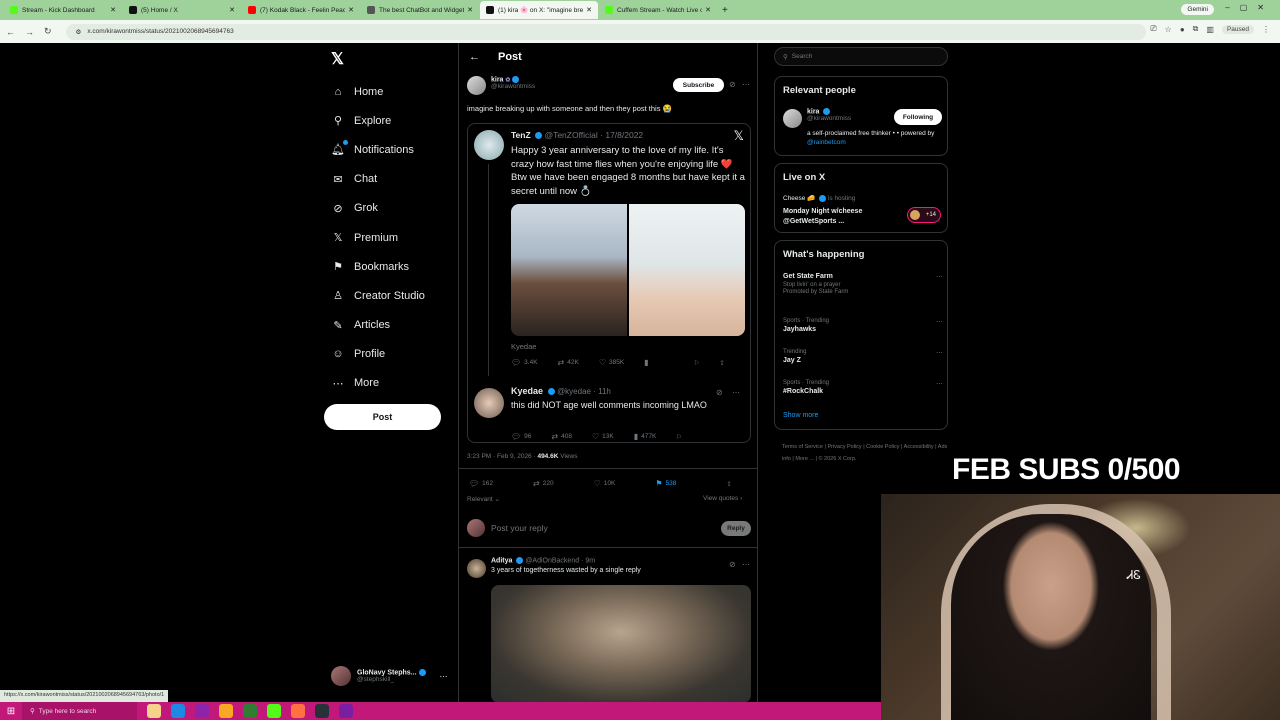  Describe the element at coordinates (1249, 7) in the screenshot. I see `window-controls: –▢✕` at that location.